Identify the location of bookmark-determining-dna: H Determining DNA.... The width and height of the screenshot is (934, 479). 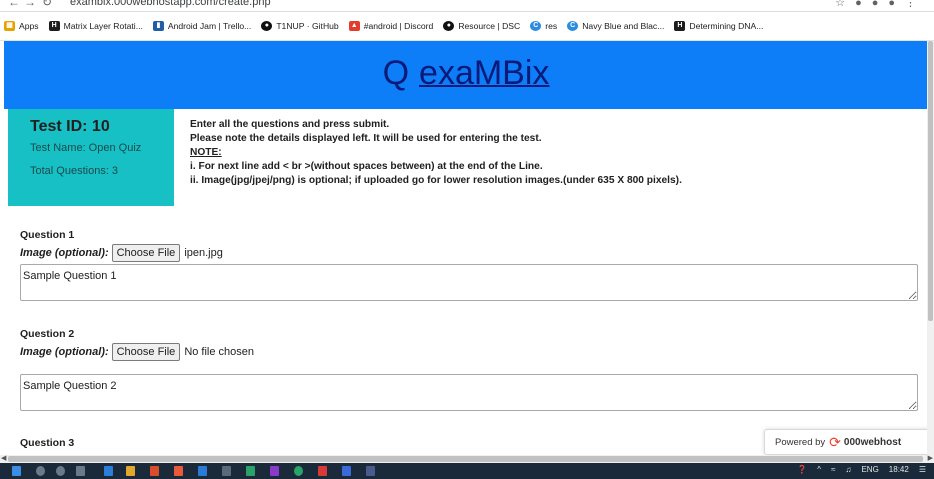
(718, 26).